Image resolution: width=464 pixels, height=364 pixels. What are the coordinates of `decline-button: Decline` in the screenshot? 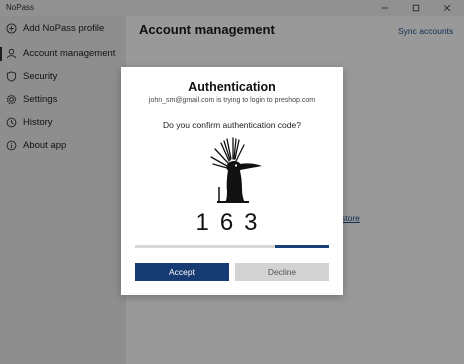 It's located at (282, 272).